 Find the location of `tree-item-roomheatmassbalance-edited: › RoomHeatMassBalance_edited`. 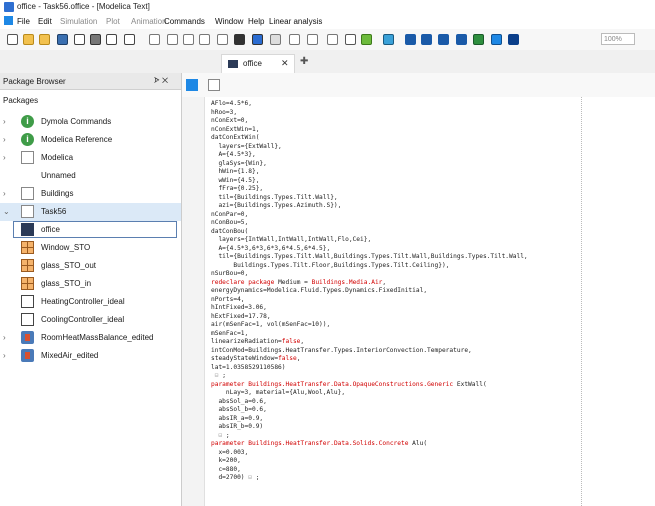

tree-item-roomheatmassbalance-edited: › RoomHeatMassBalance_edited is located at coordinates (90, 338).